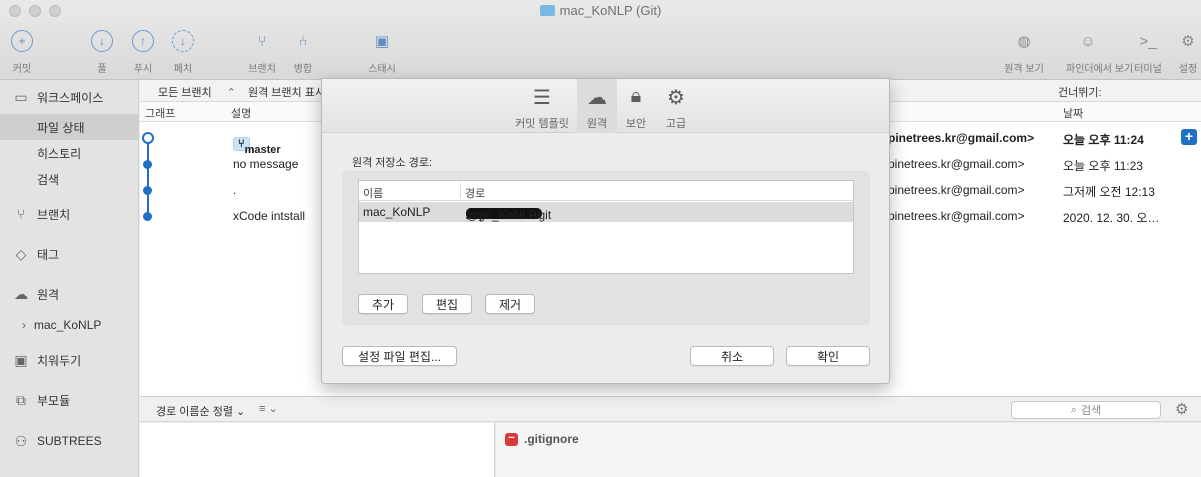  Describe the element at coordinates (69, 97) in the screenshot. I see `sidebar-workspace: ▭ 워크스페이스` at that location.